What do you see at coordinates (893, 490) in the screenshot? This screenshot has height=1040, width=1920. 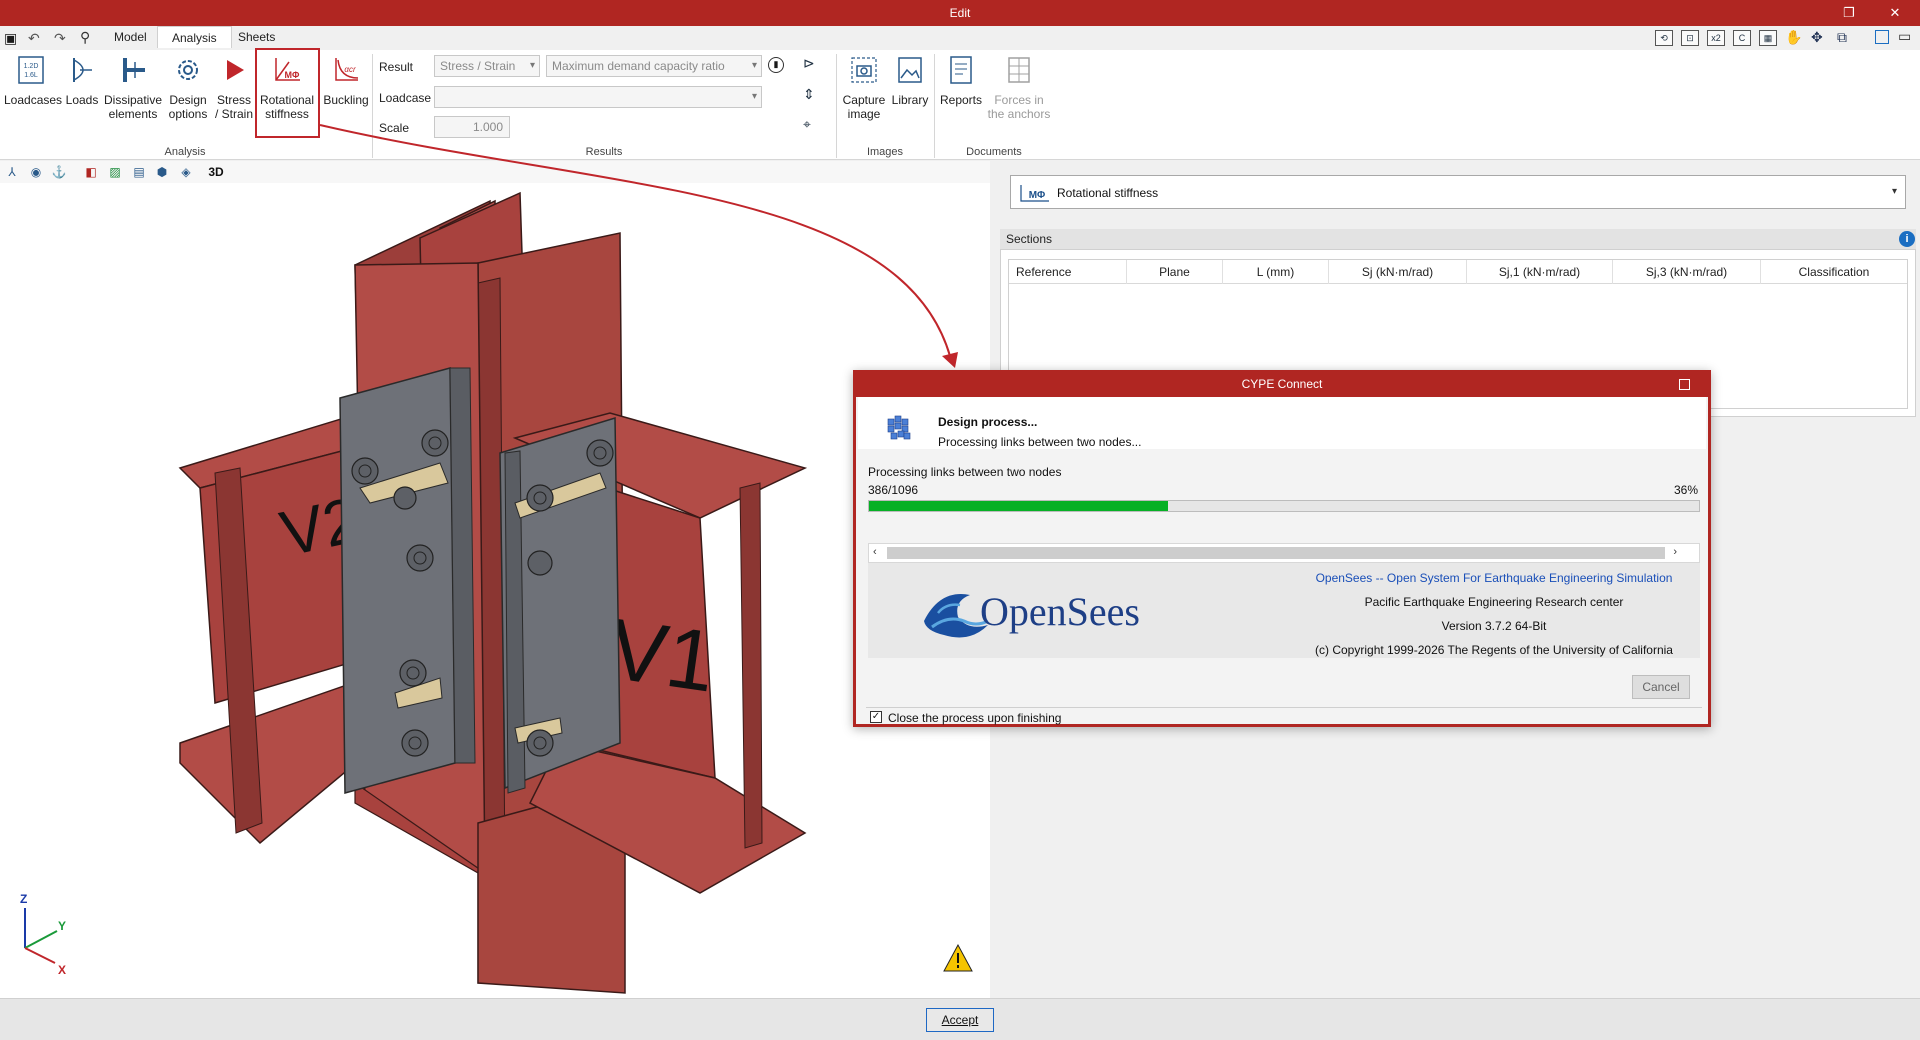 I see `progress-count: 386/1096` at bounding box center [893, 490].